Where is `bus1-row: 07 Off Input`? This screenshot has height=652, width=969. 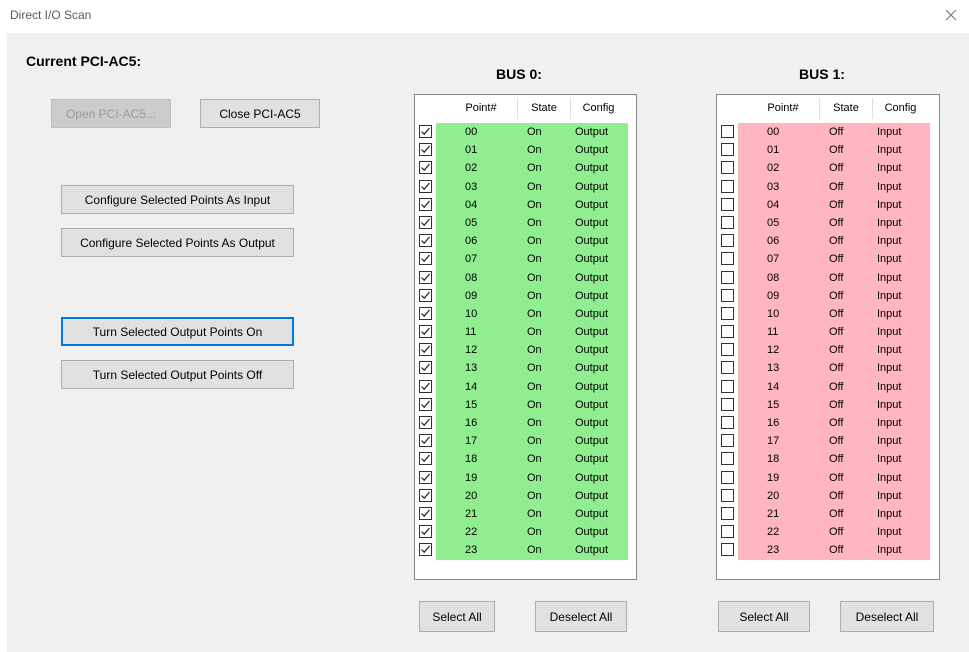 bus1-row: 07 Off Input is located at coordinates (828, 259).